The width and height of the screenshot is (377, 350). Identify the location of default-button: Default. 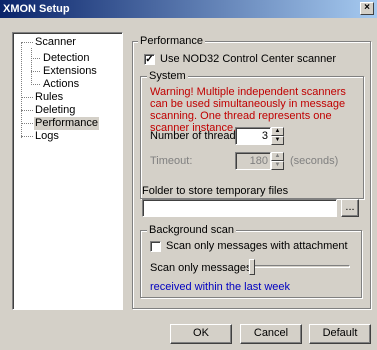
(340, 334).